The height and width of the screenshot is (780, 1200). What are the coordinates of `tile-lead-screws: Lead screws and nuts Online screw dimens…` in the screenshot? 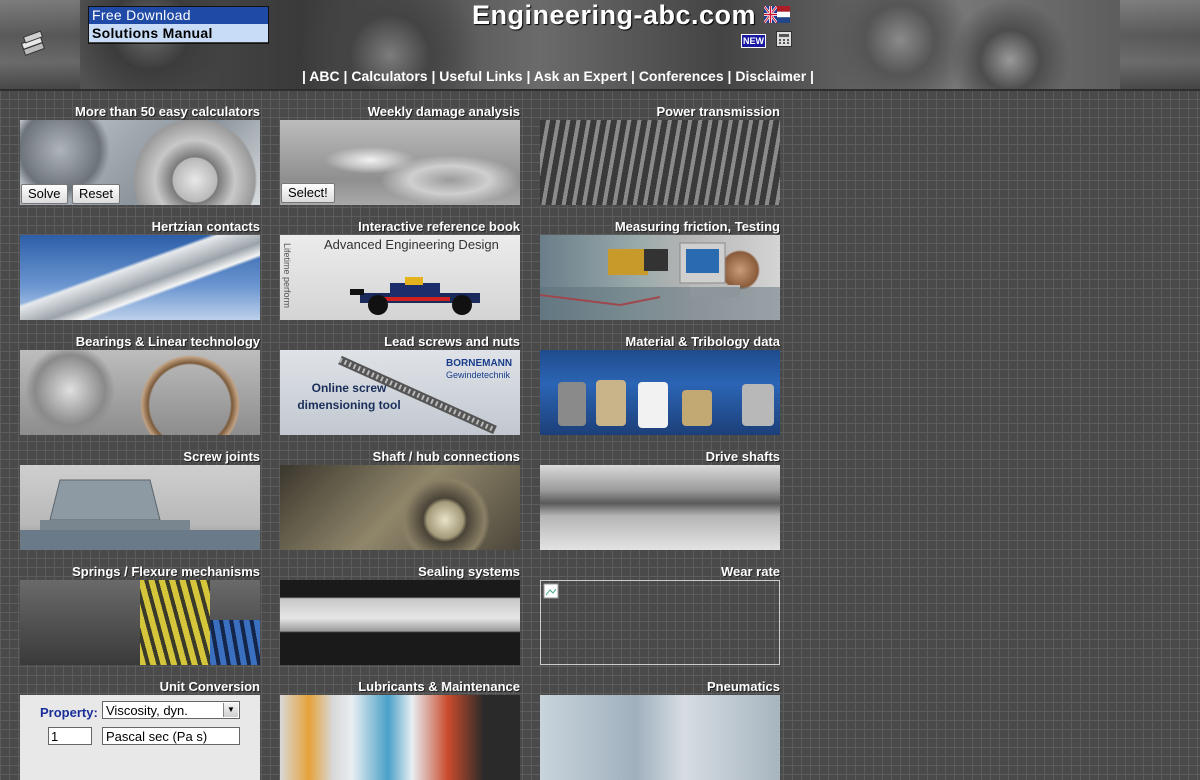 It's located at (400, 384).